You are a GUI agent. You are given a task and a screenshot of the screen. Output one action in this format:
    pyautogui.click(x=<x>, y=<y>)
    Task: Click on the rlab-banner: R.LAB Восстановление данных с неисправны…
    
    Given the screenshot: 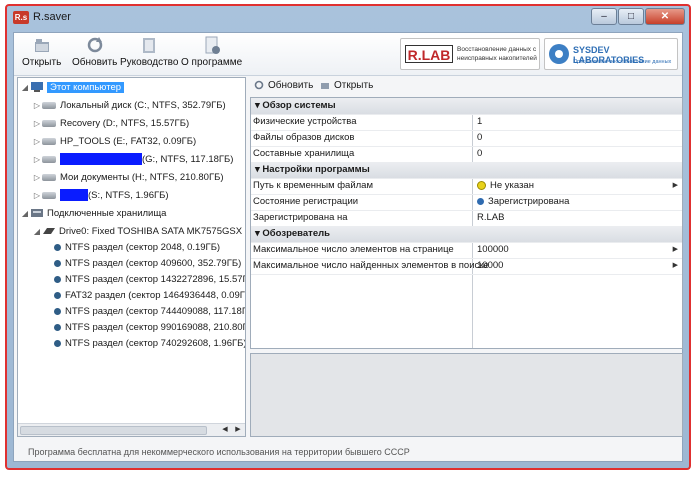 What is the action you would take?
    pyautogui.click(x=470, y=54)
    